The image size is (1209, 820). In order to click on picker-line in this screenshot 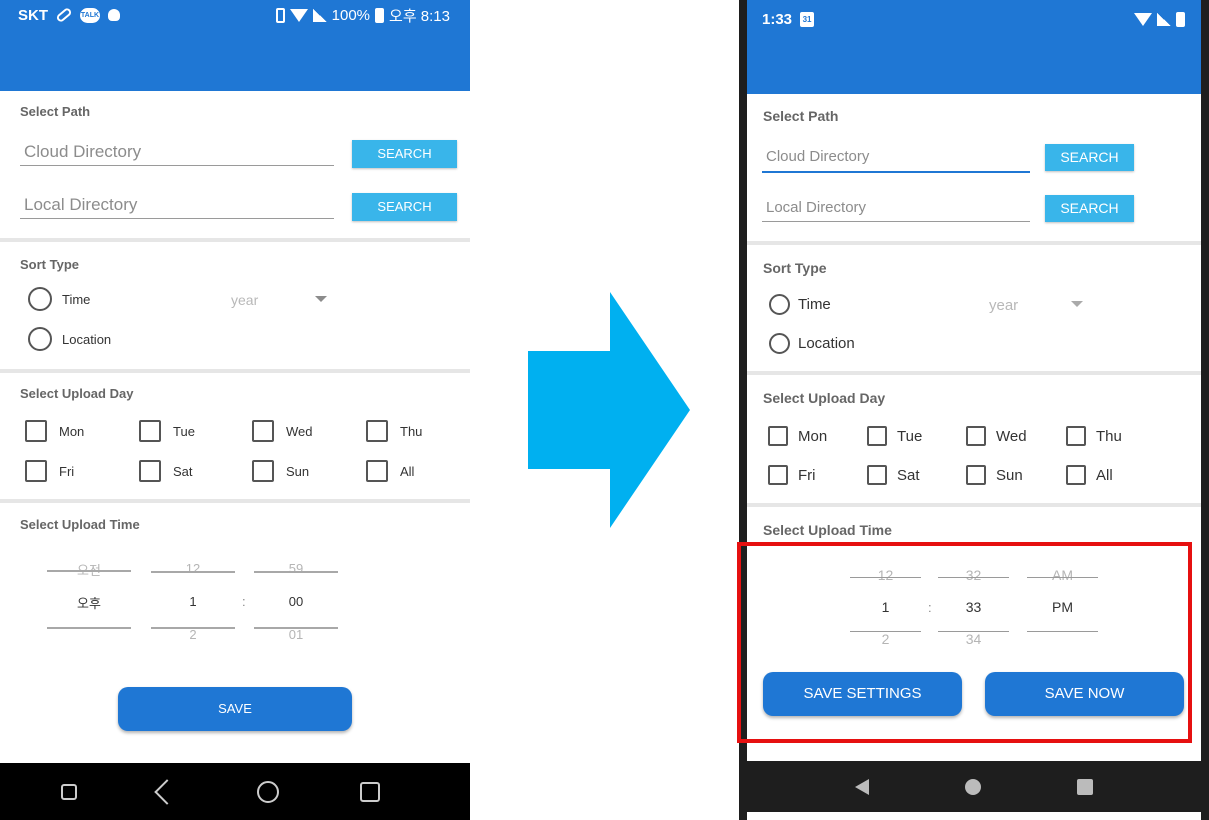, I will do `click(89, 628)`.